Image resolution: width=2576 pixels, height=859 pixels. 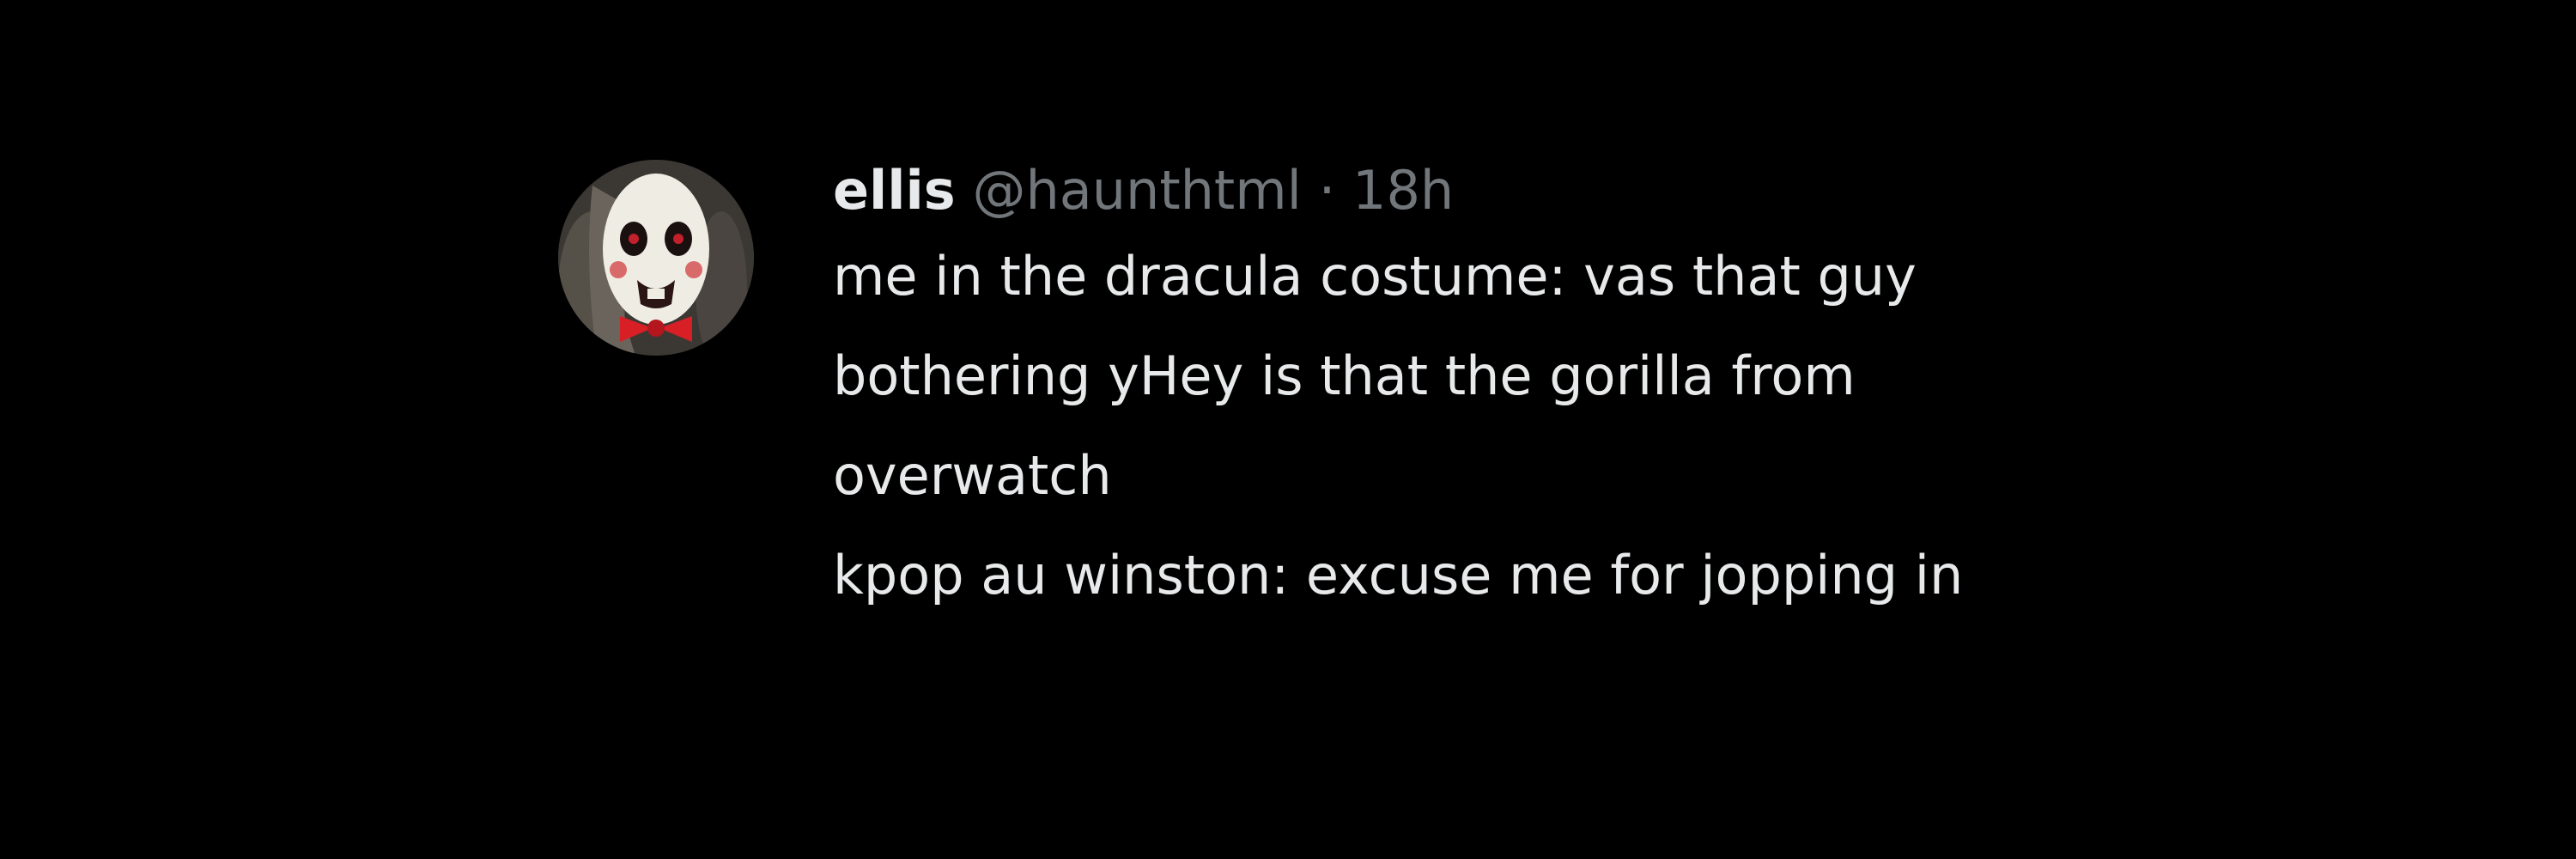 I want to click on tweet-text-line: bothering yHey is that the gorilla from, so click(x=1345, y=375).